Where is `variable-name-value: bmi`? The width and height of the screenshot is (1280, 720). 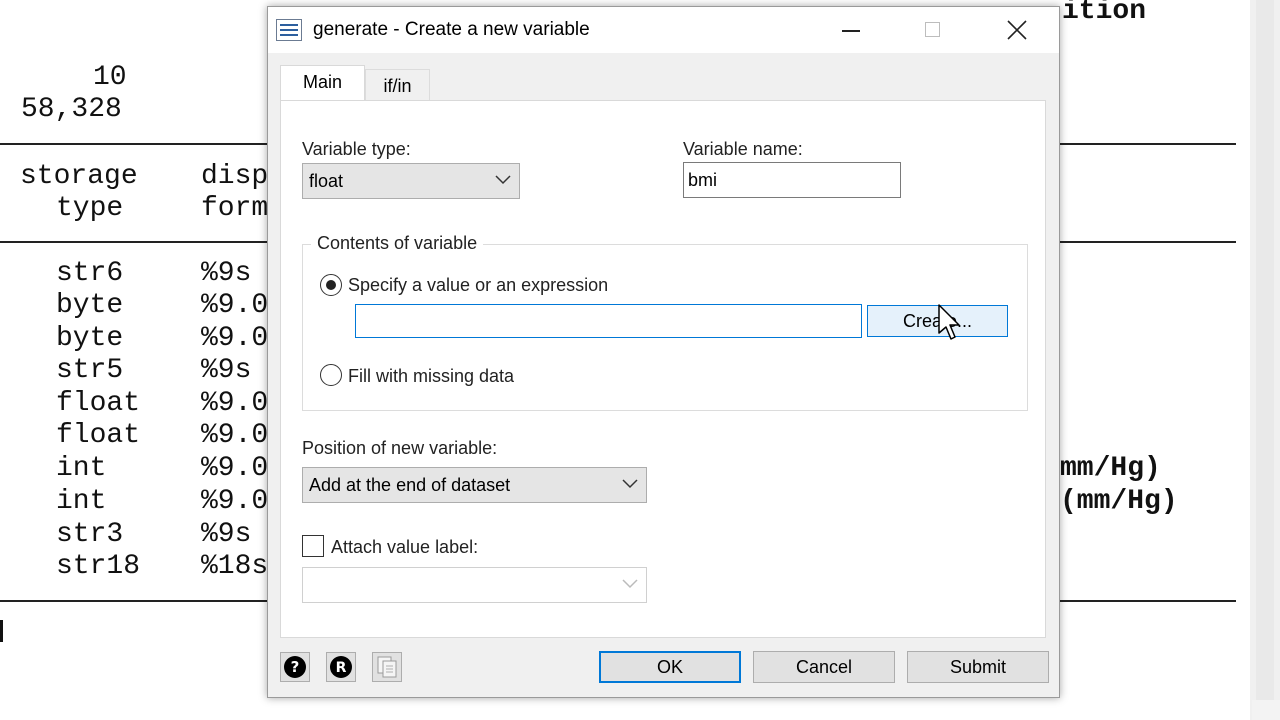 variable-name-value: bmi is located at coordinates (703, 180).